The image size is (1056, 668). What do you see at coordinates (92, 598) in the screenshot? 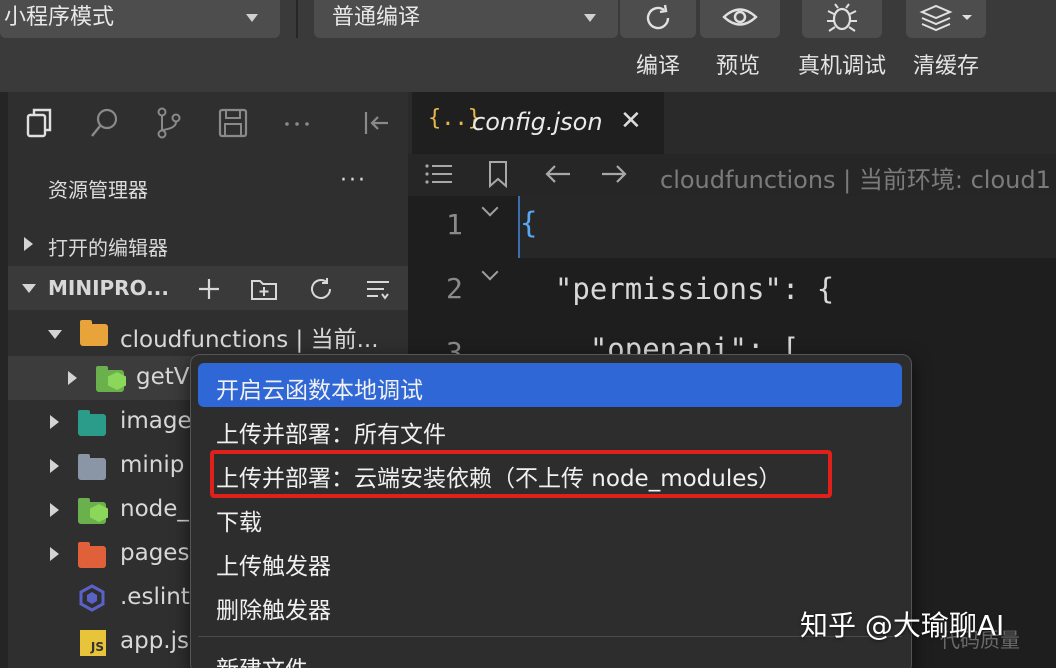
I see `eslint-icon` at bounding box center [92, 598].